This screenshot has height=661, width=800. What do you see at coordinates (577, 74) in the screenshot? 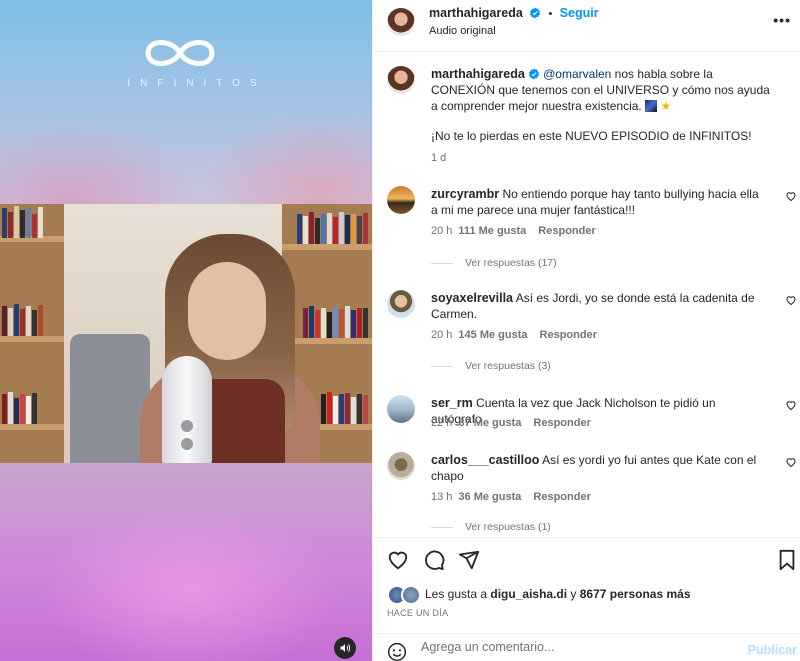
I see `mention-link: @omarvalen` at bounding box center [577, 74].